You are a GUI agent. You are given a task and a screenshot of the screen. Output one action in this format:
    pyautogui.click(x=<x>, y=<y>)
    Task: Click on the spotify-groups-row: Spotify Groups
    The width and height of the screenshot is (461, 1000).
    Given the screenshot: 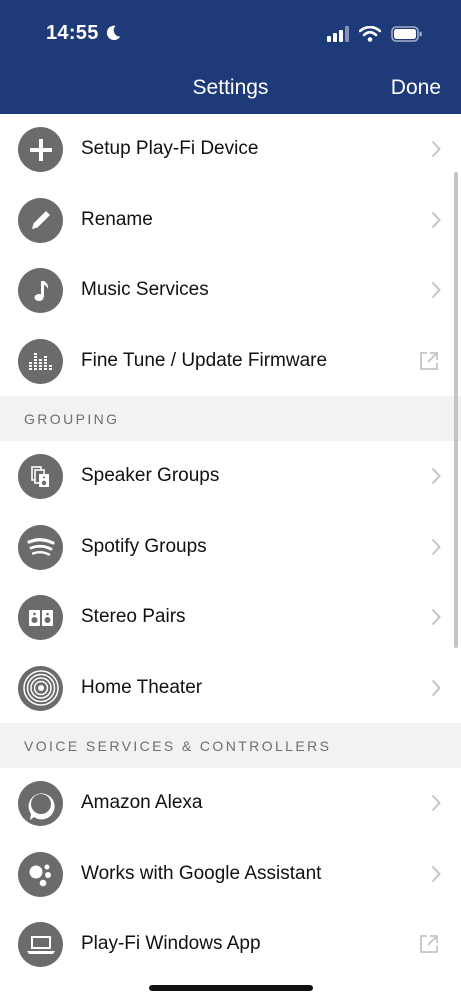 What is the action you would take?
    pyautogui.click(x=230, y=546)
    